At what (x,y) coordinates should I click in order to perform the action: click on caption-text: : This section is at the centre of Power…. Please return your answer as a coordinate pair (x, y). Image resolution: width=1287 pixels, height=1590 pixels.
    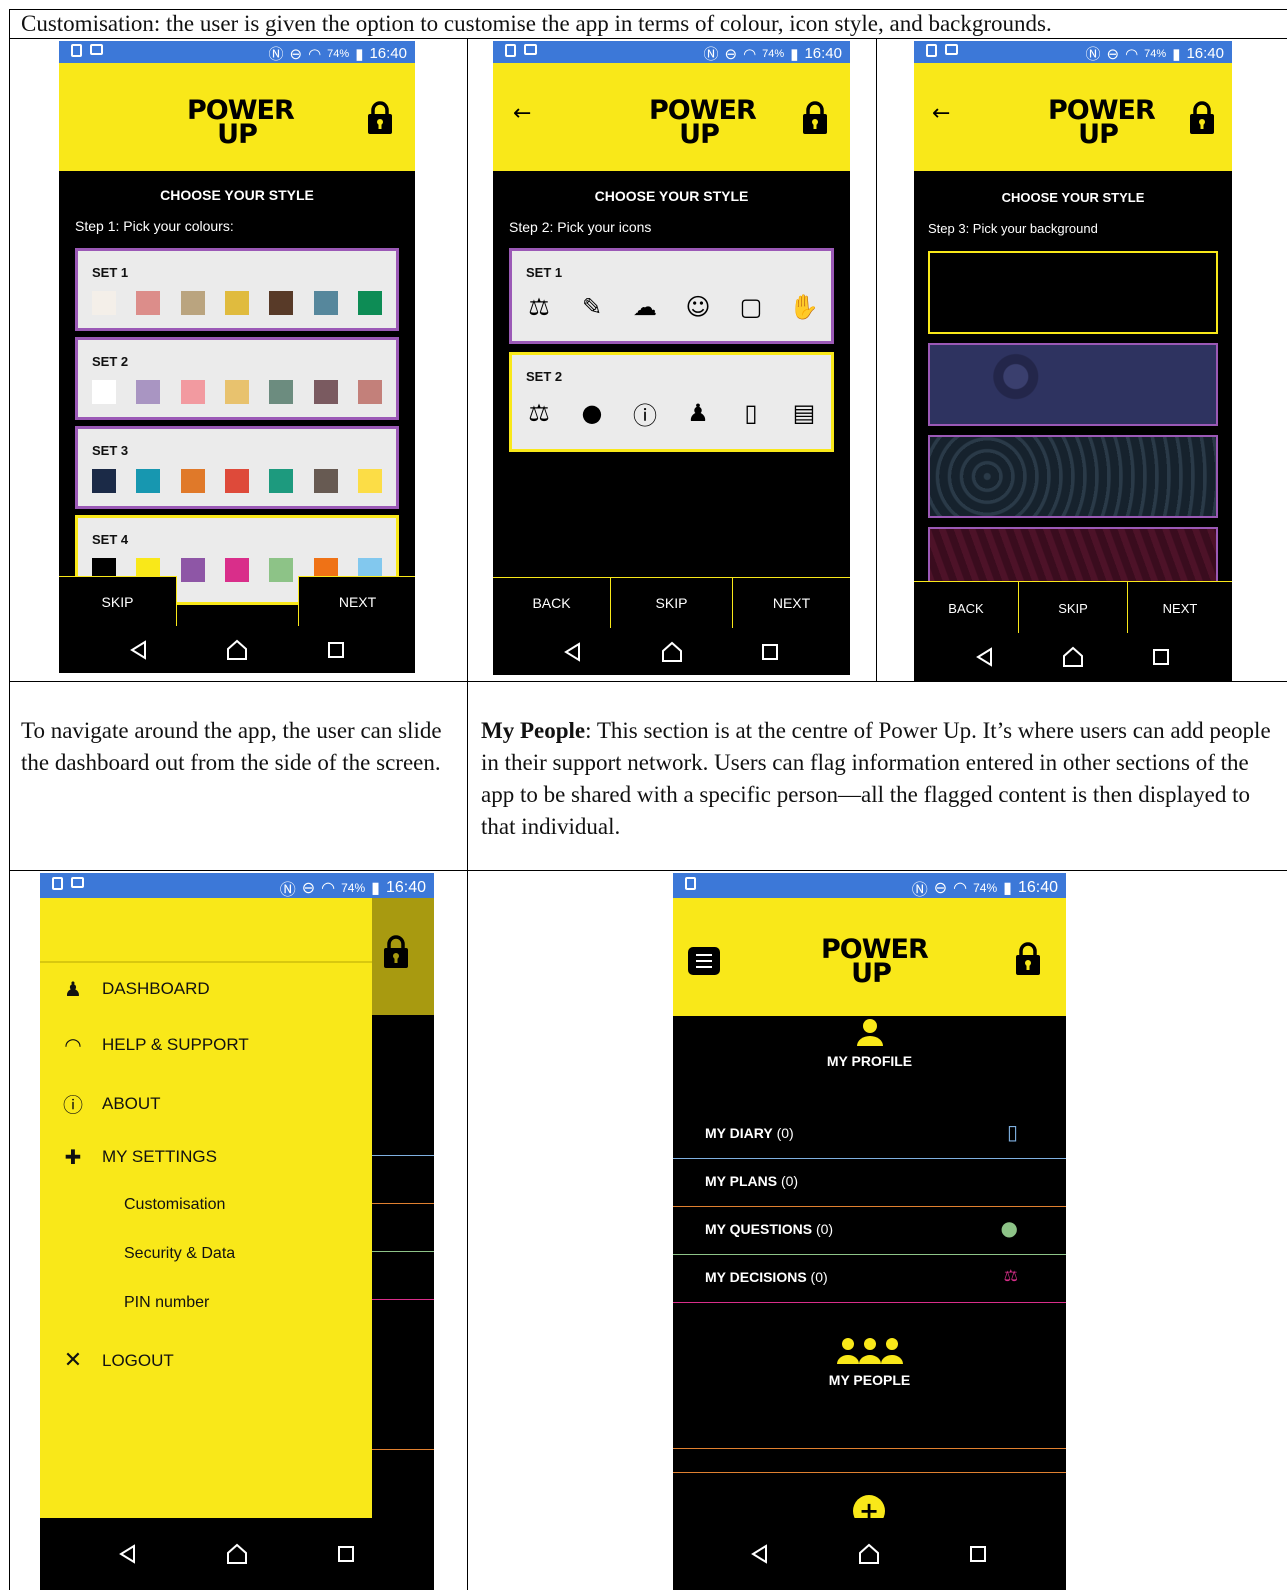
    Looking at the image, I should click on (876, 778).